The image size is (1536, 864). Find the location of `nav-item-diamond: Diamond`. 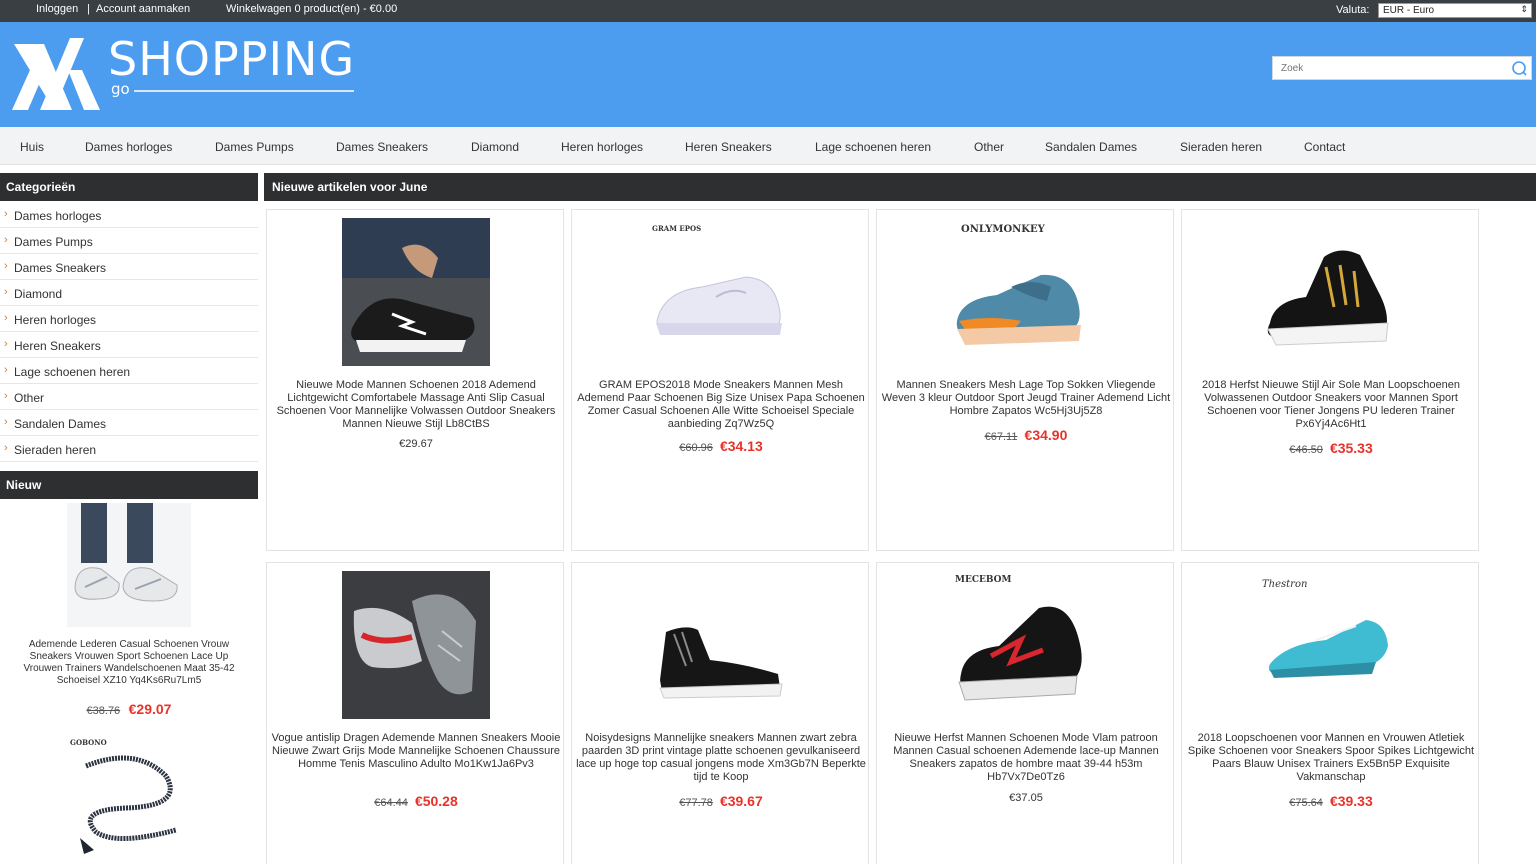

nav-item-diamond: Diamond is located at coordinates (495, 147).